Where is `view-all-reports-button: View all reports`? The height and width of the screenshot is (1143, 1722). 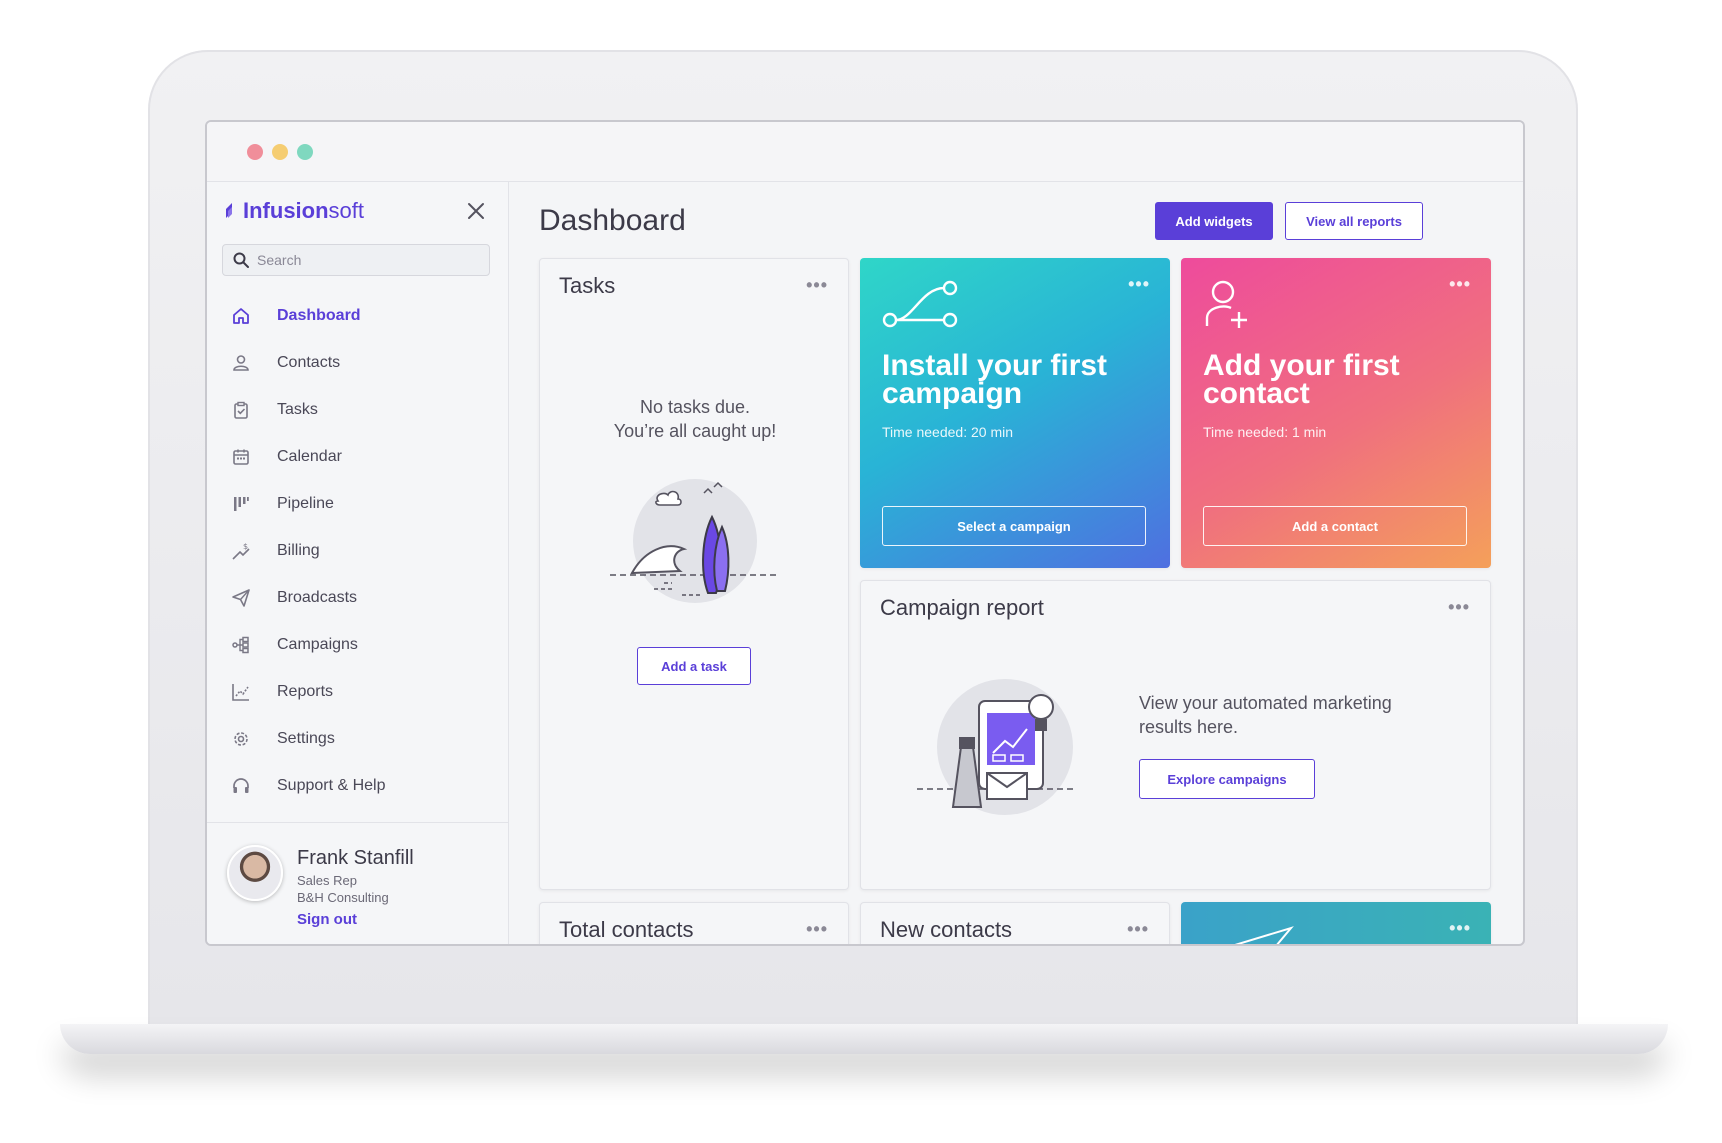
view-all-reports-button: View all reports is located at coordinates (1354, 221).